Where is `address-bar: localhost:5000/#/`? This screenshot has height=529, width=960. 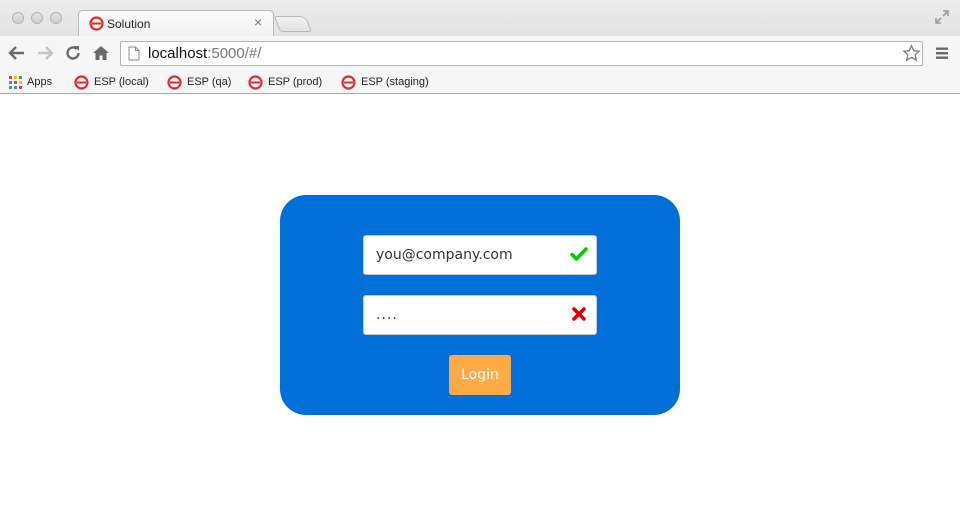 address-bar: localhost:5000/#/ is located at coordinates (521, 53).